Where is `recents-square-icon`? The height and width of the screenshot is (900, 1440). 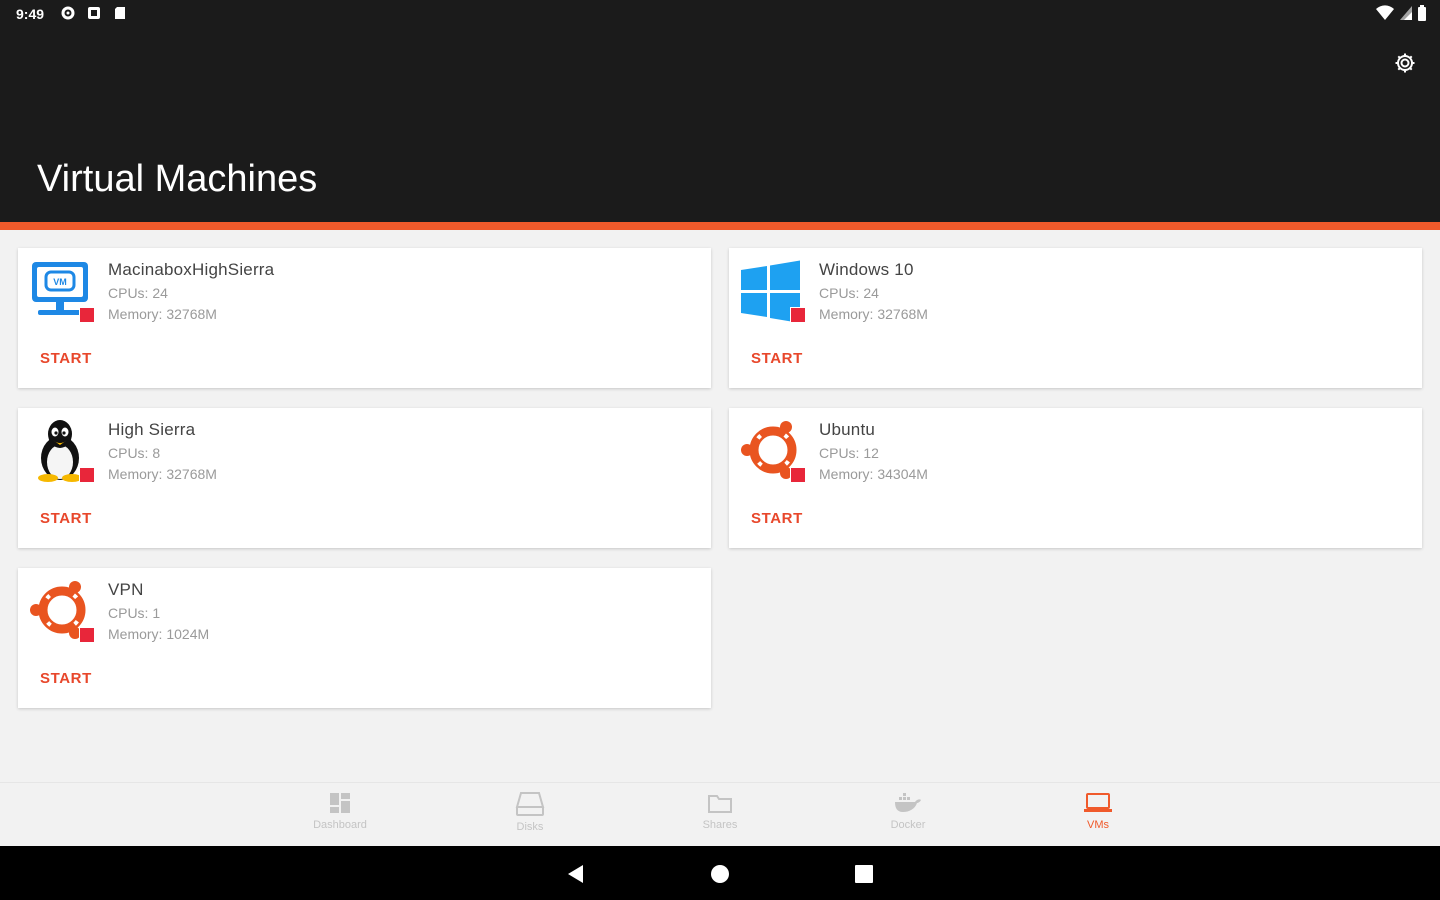
recents-square-icon is located at coordinates (864, 874).